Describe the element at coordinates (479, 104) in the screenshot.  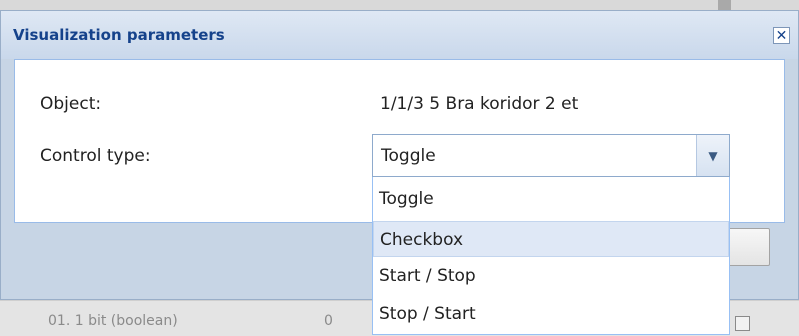
I see `object-value: 1/1/3 5 Bra koridor 2 et` at that location.